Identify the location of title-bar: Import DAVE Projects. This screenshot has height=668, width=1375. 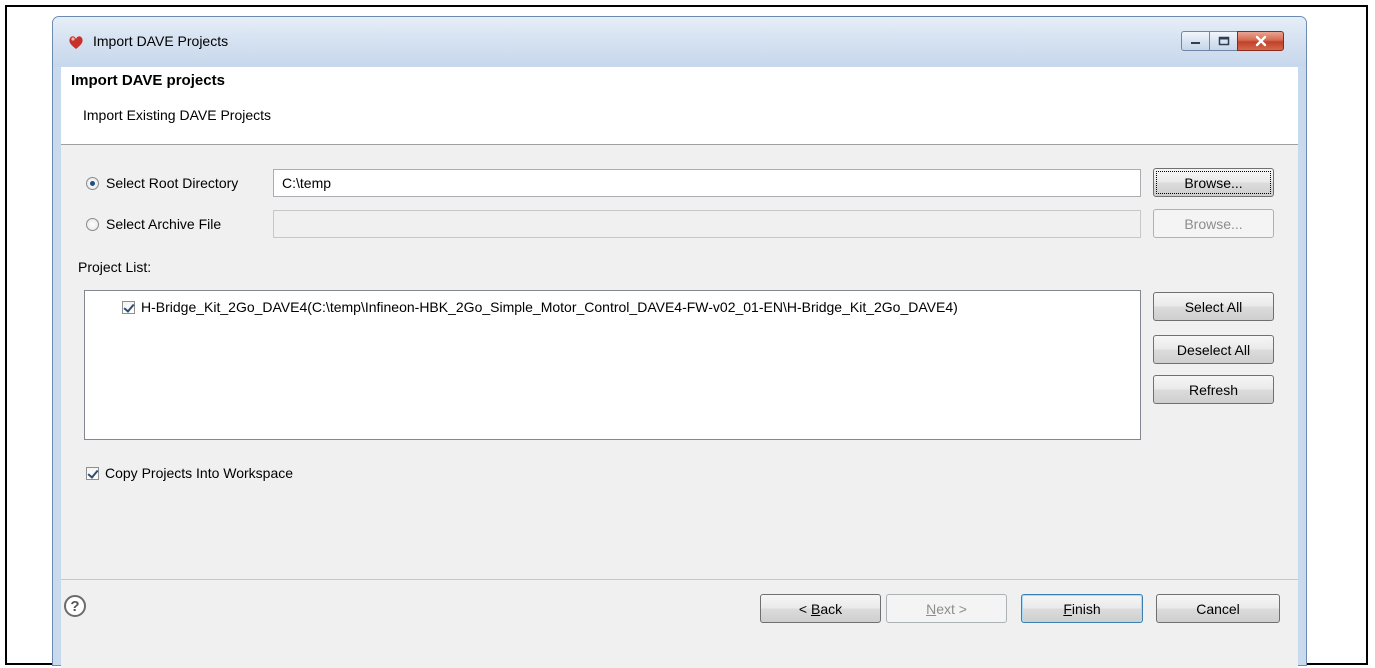
(679, 42).